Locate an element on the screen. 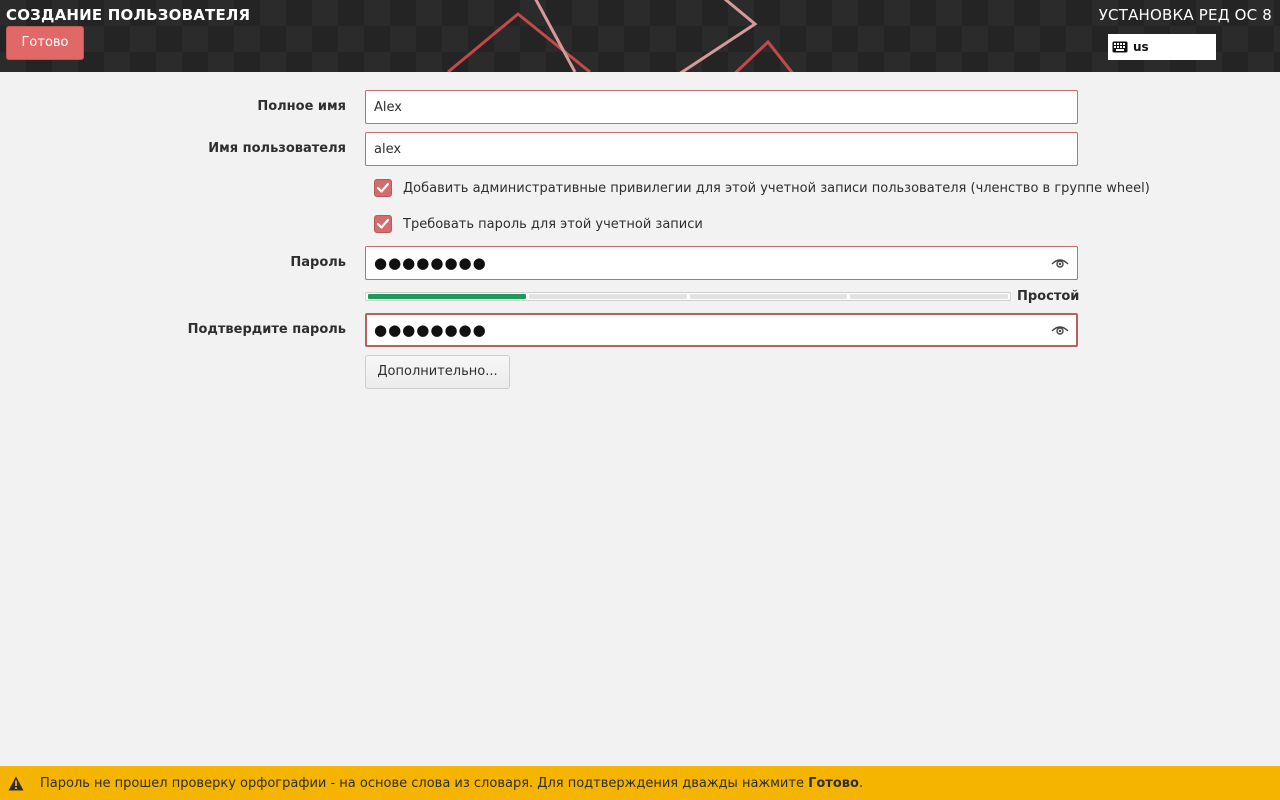 The width and height of the screenshot is (1280, 800). keyboard-icon is located at coordinates (1120, 47).